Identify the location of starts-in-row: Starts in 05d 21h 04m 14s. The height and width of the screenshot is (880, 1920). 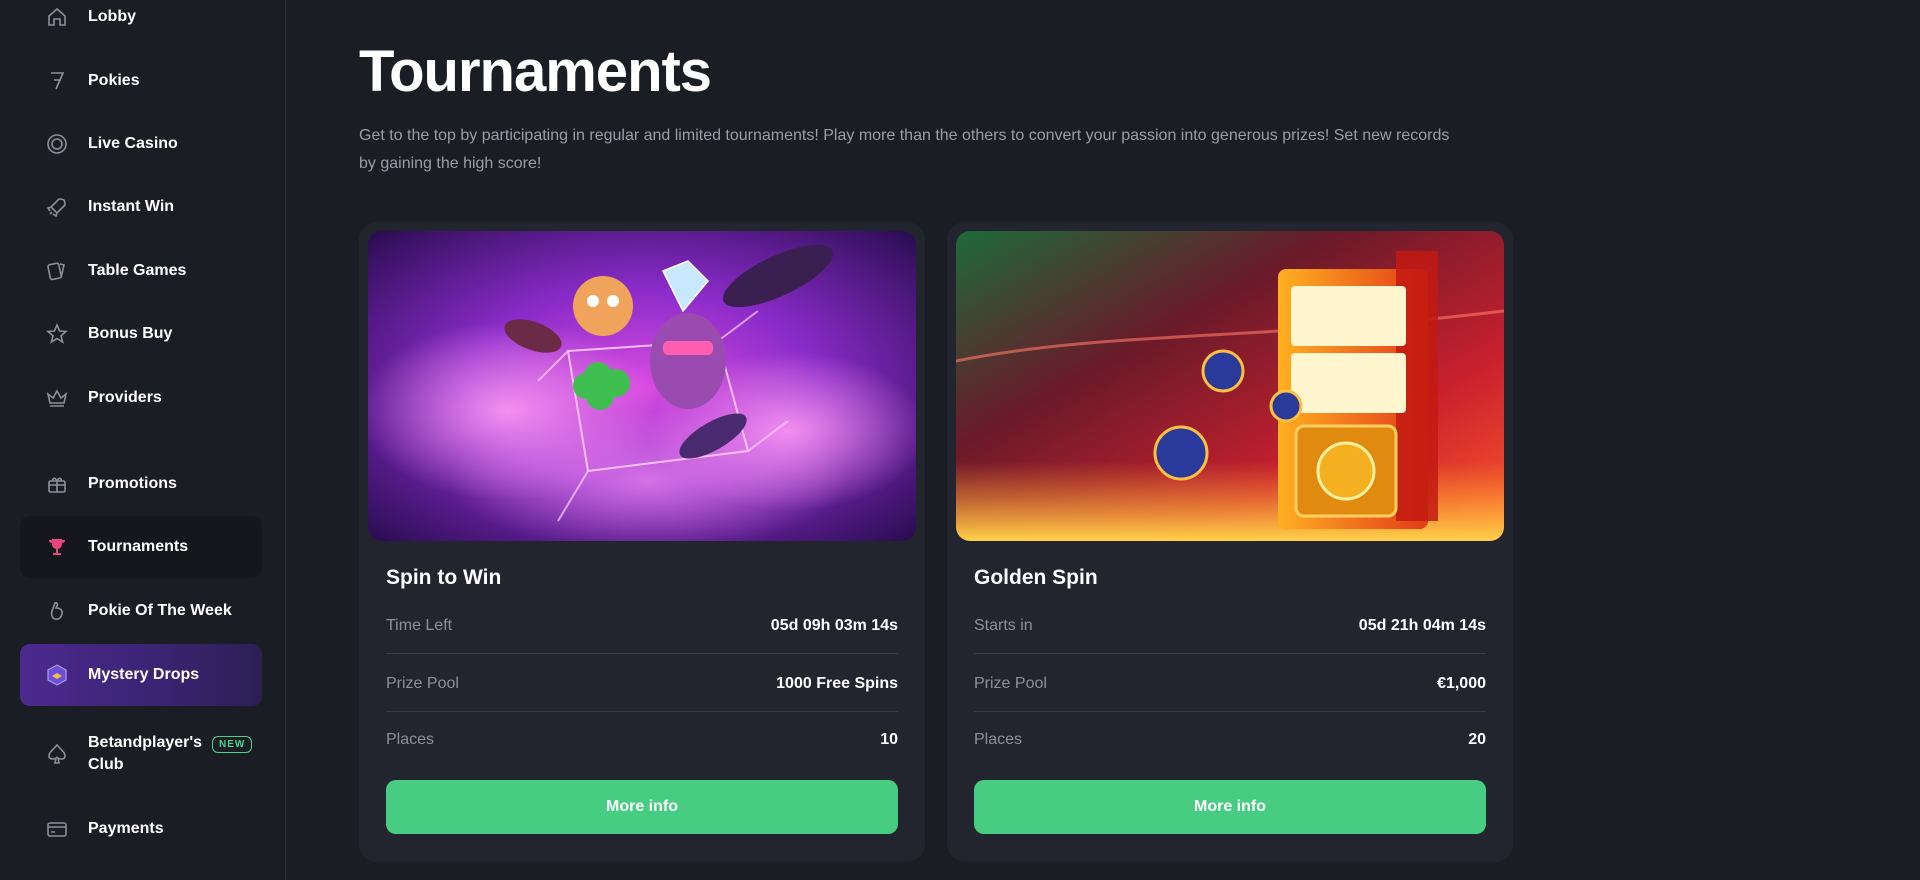
(1230, 626).